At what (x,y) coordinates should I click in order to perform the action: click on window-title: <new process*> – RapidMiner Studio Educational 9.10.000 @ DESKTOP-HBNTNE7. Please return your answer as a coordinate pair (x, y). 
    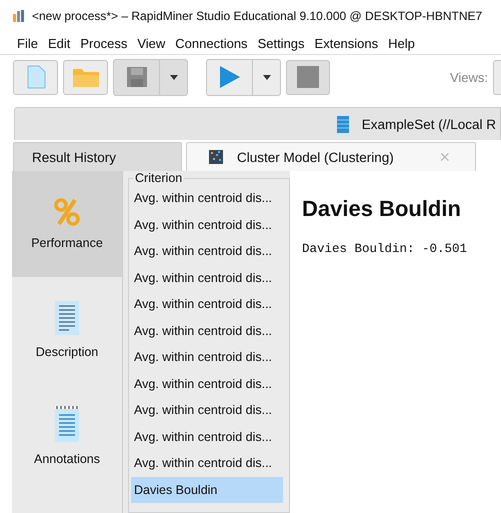
    Looking at the image, I should click on (257, 16).